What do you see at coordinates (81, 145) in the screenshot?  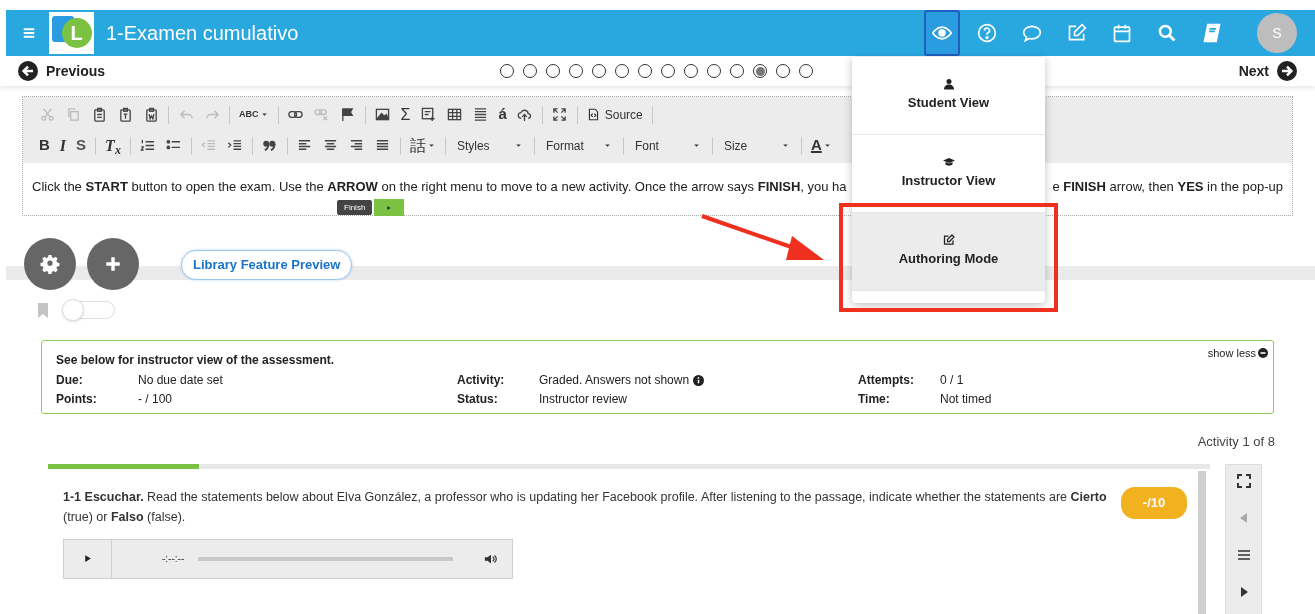 I see `format-button: S` at bounding box center [81, 145].